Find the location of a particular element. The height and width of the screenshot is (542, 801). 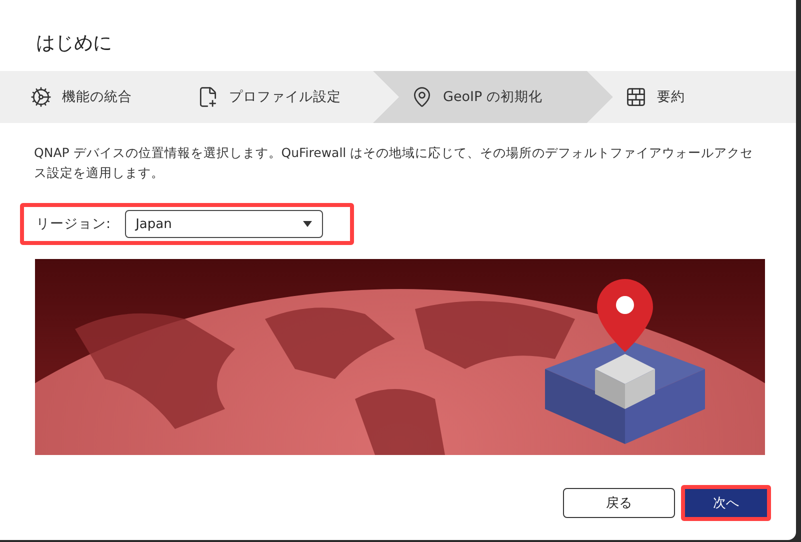

region-label: リージョン: is located at coordinates (73, 224).